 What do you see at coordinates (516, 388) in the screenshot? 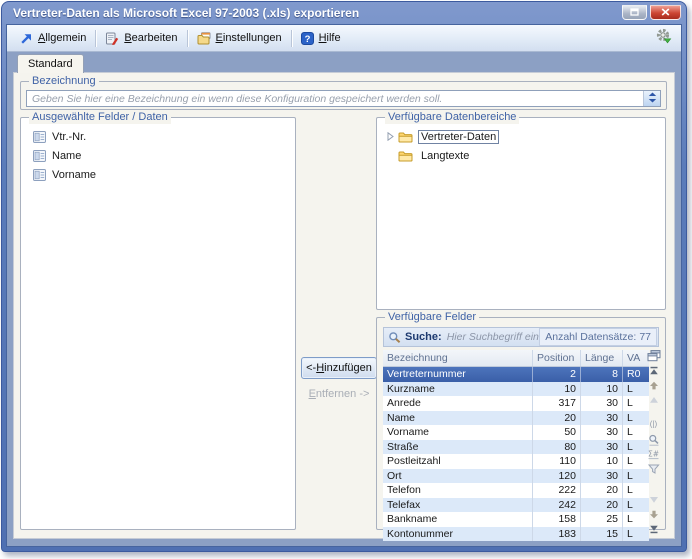
I see `table-row: Kurzname 10 10 L` at bounding box center [516, 388].